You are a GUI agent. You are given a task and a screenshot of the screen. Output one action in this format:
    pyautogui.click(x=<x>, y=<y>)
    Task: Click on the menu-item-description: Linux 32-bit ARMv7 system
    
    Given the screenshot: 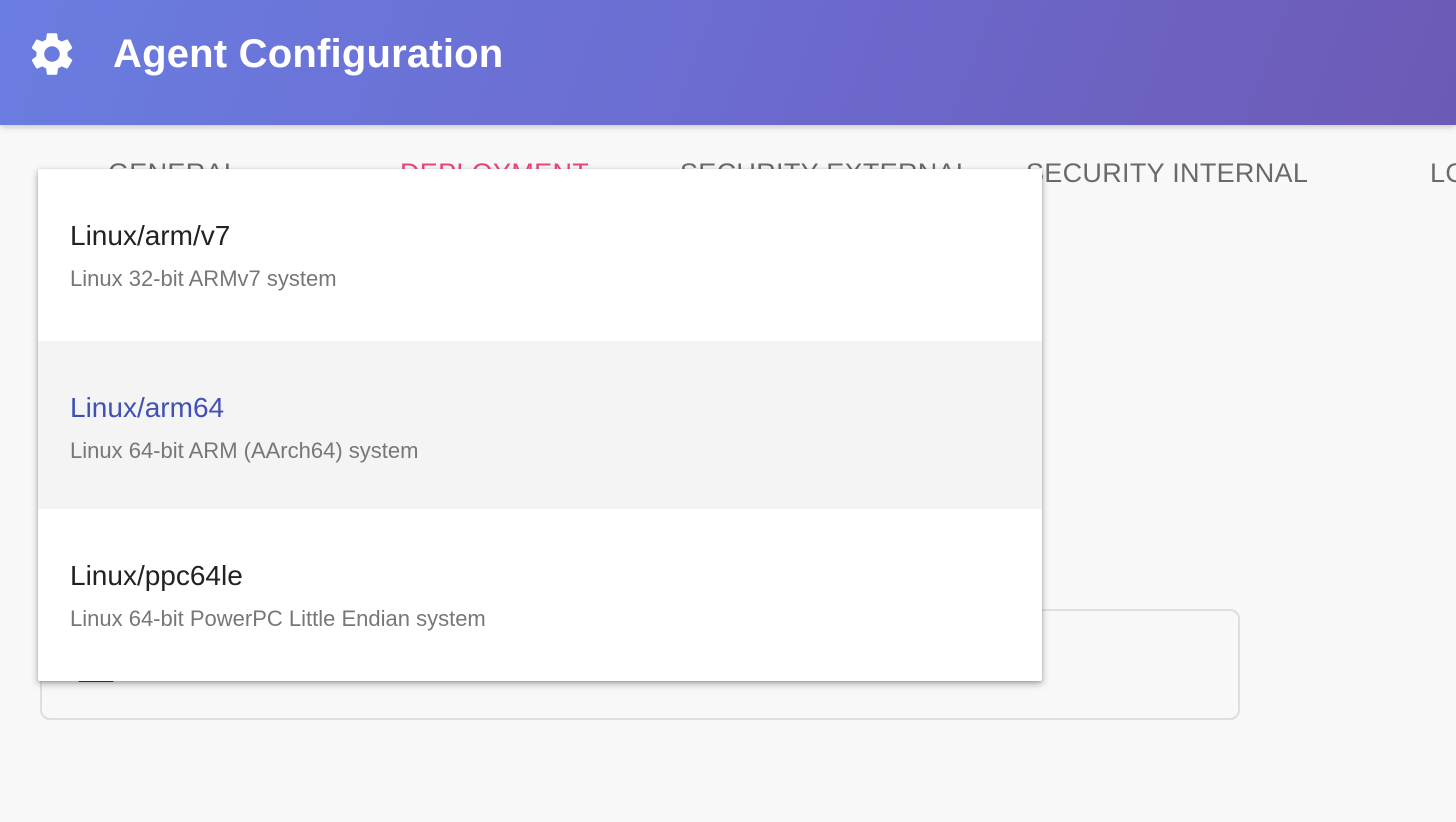 What is the action you would take?
    pyautogui.click(x=203, y=278)
    